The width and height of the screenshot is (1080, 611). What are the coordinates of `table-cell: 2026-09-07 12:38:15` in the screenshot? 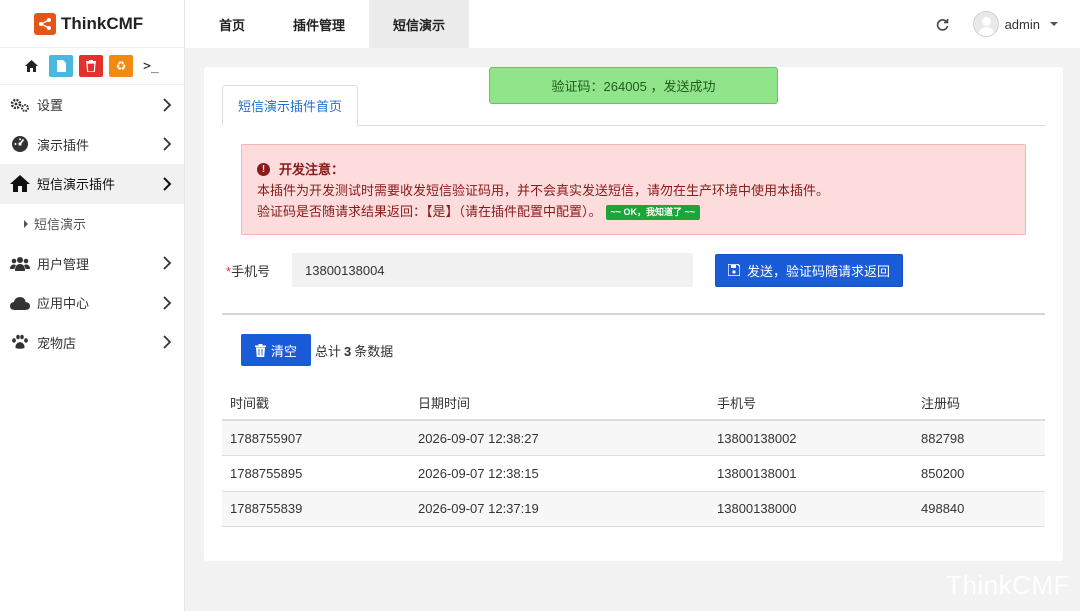 It's located at (559, 473).